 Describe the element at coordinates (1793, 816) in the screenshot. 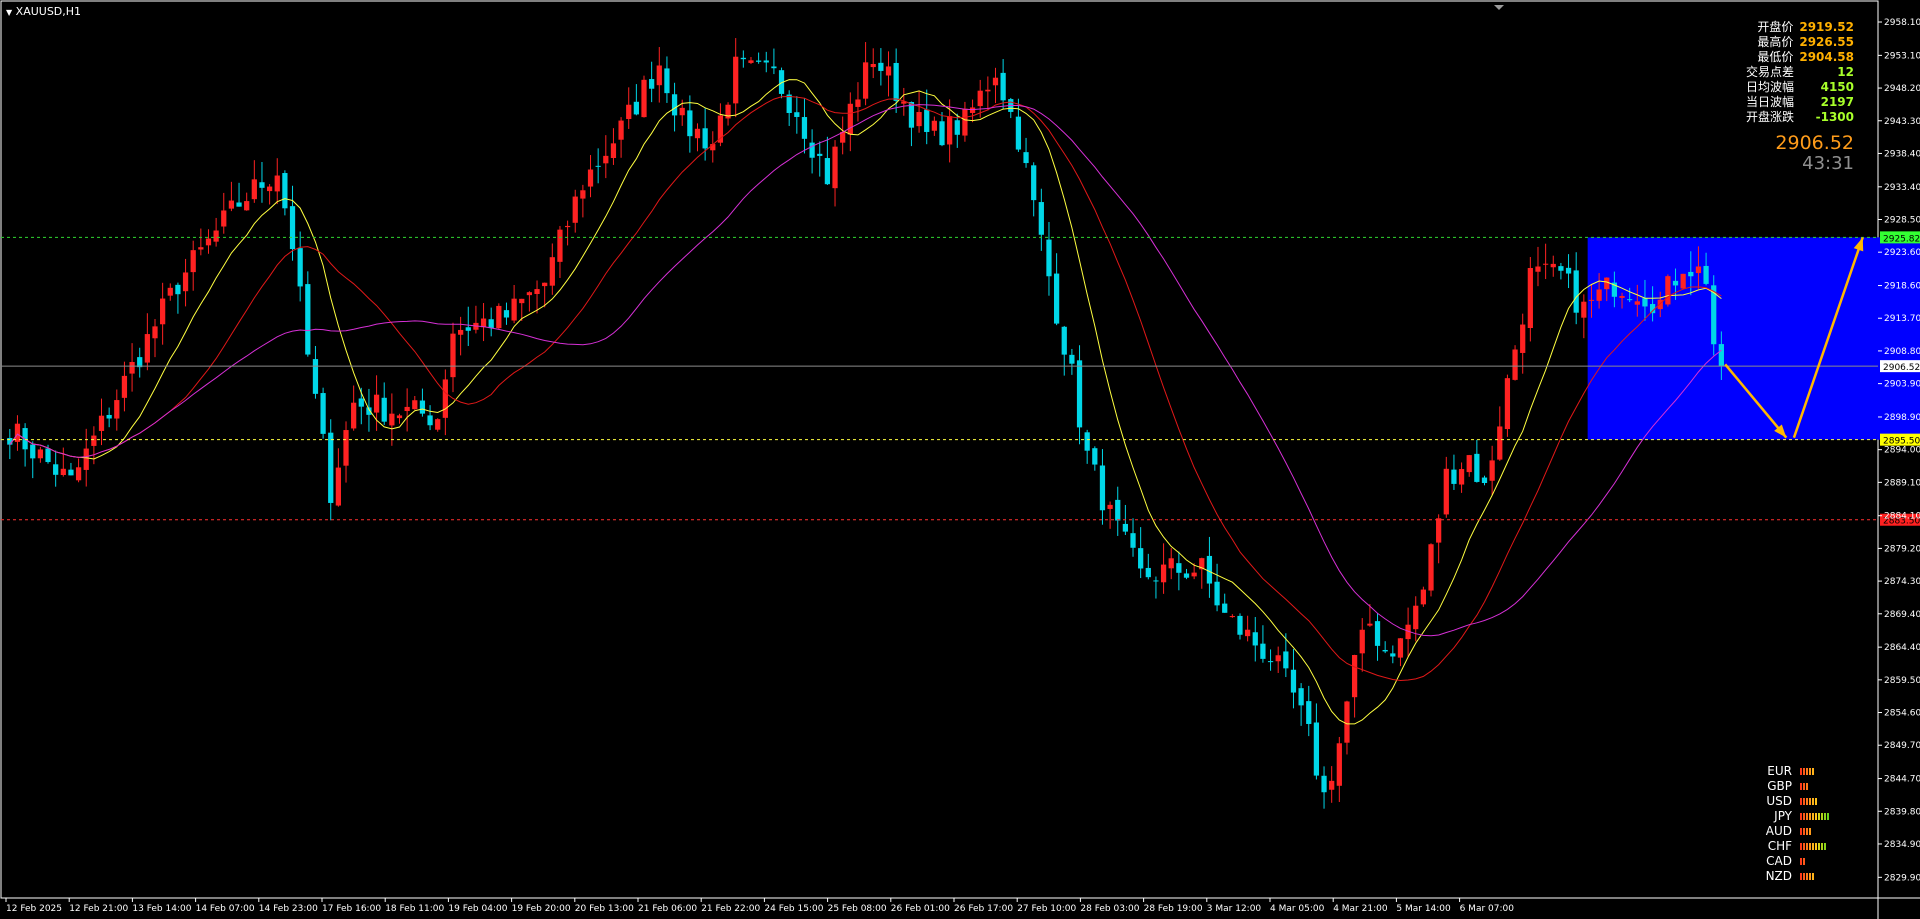

I see `strength-row-jpy: JPY` at that location.